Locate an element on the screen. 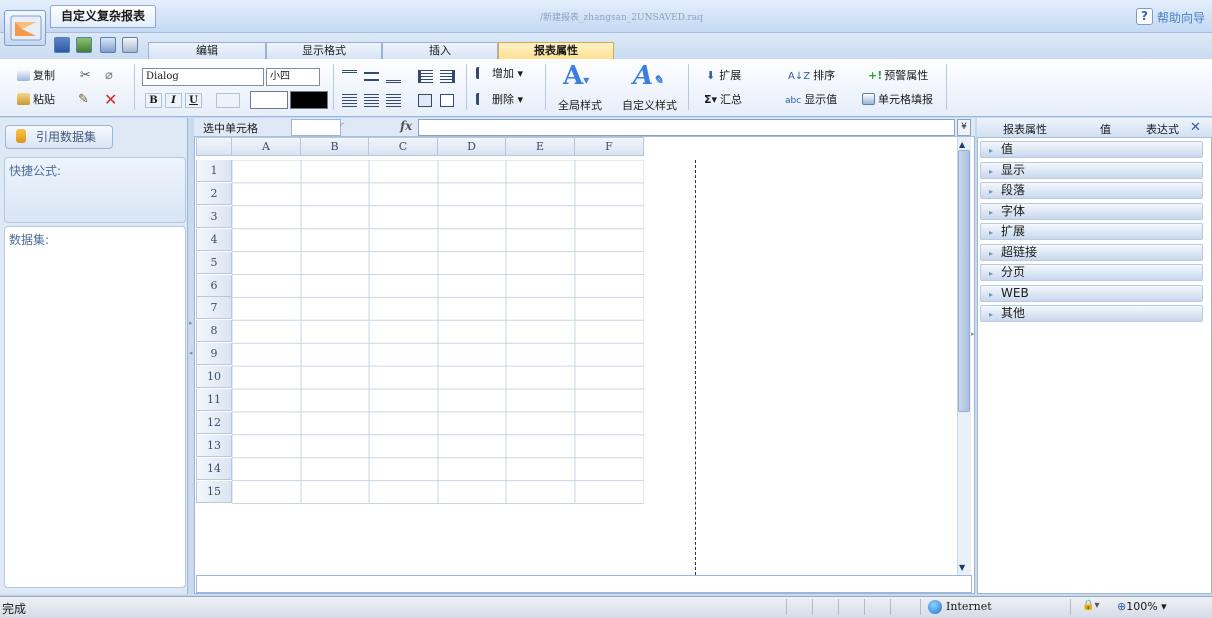  fill-color-picker is located at coordinates (269, 100).